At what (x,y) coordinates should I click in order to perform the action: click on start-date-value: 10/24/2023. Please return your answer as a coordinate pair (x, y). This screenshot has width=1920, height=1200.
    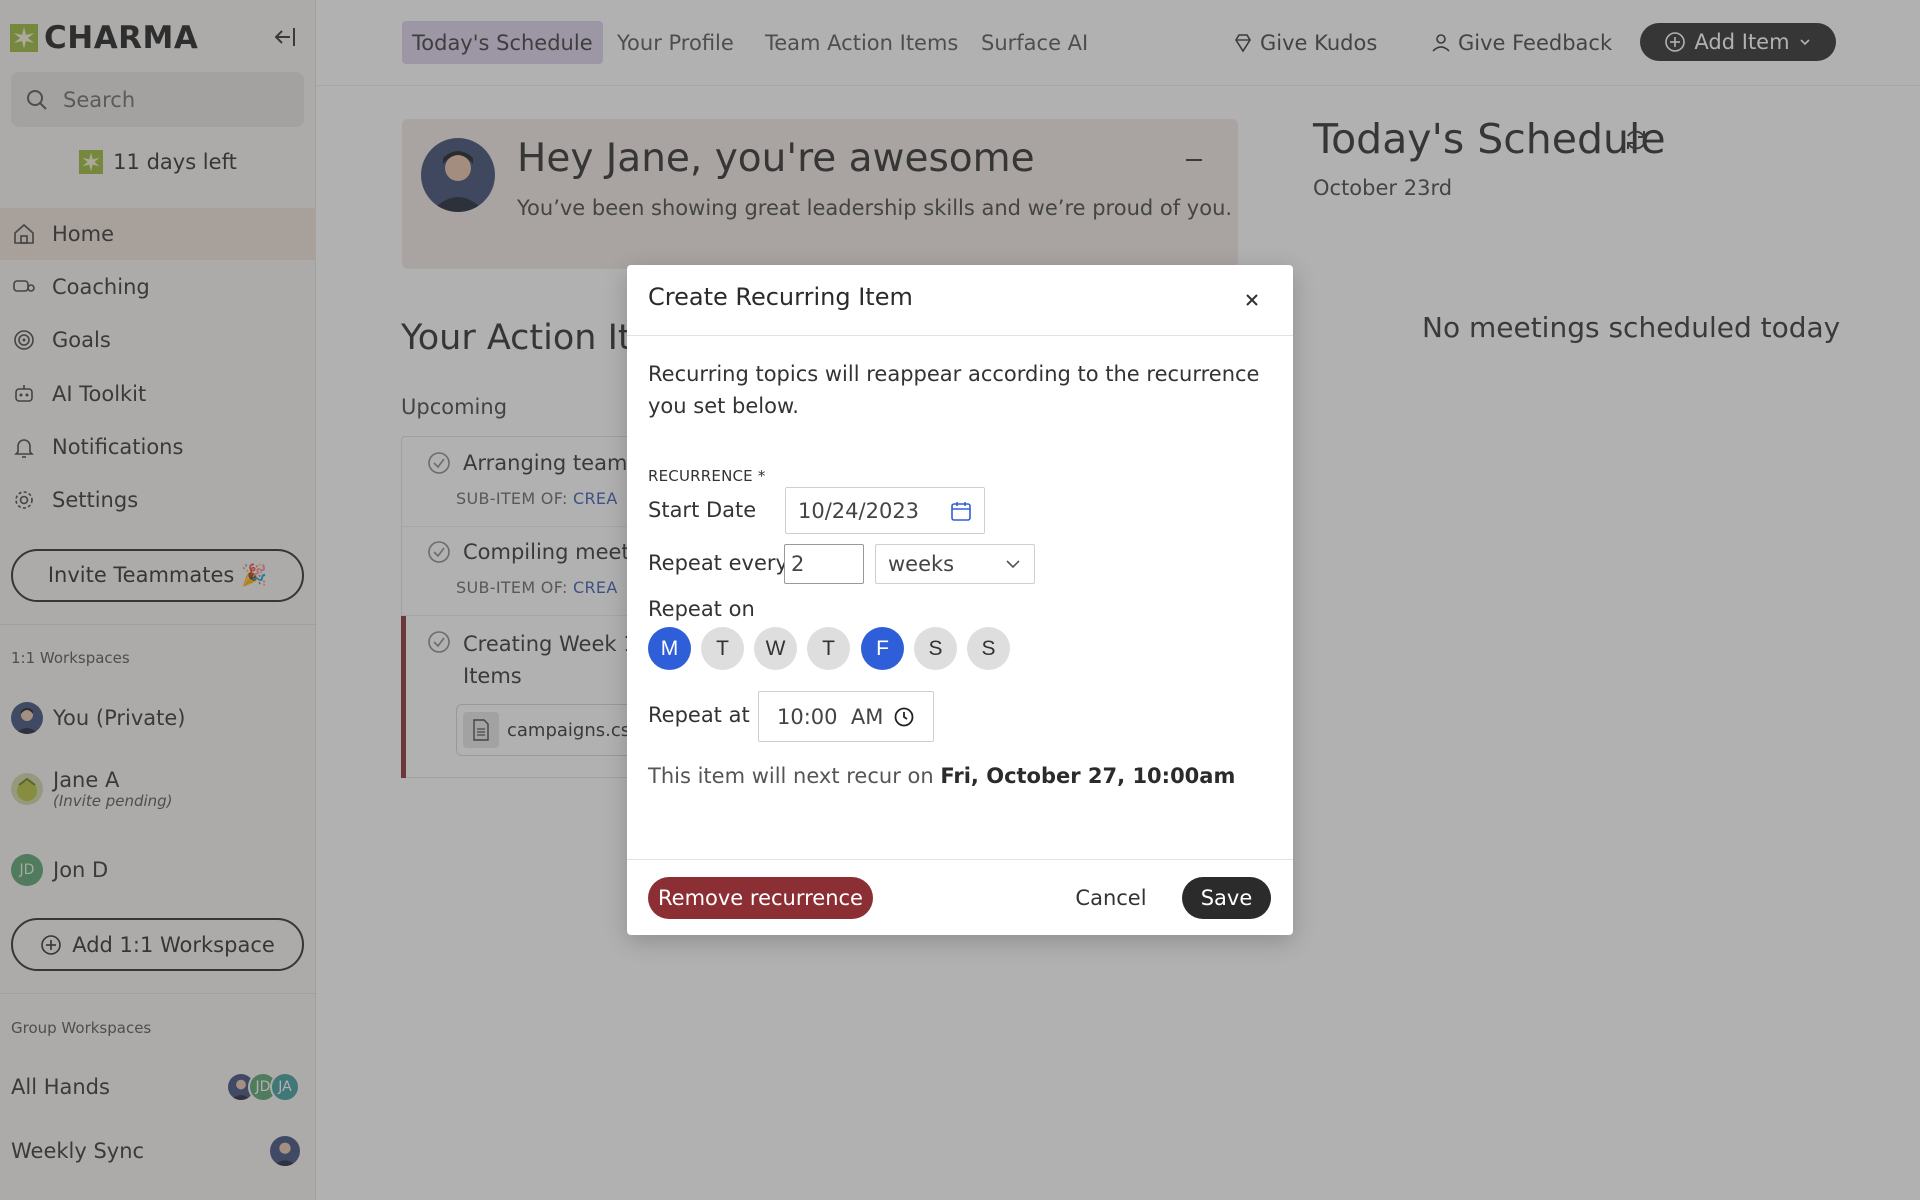
    Looking at the image, I should click on (859, 510).